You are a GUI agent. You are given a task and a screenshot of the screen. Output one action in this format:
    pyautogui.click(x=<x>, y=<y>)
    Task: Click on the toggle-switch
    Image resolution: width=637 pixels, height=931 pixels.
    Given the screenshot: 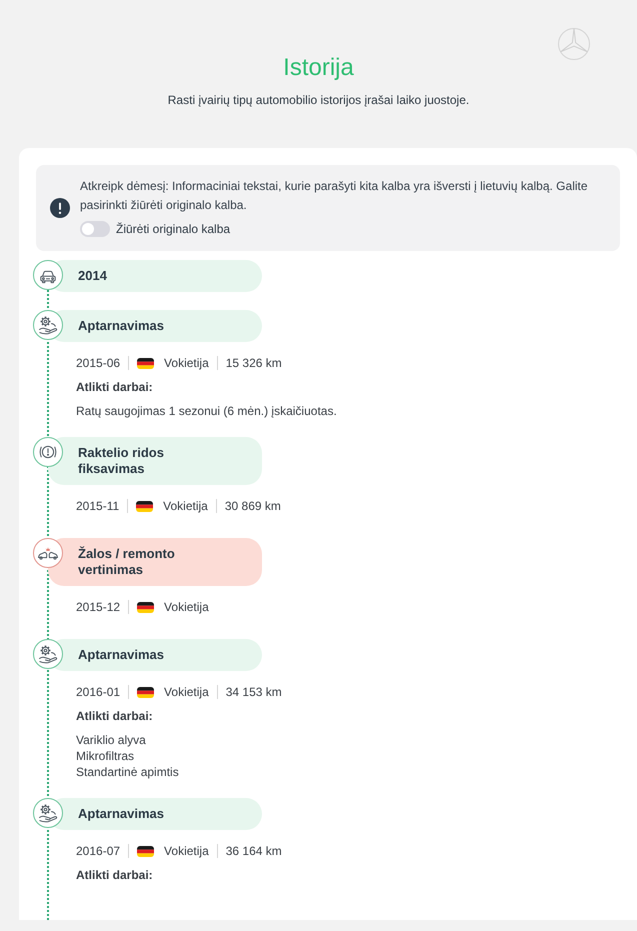 What is the action you would take?
    pyautogui.click(x=95, y=229)
    